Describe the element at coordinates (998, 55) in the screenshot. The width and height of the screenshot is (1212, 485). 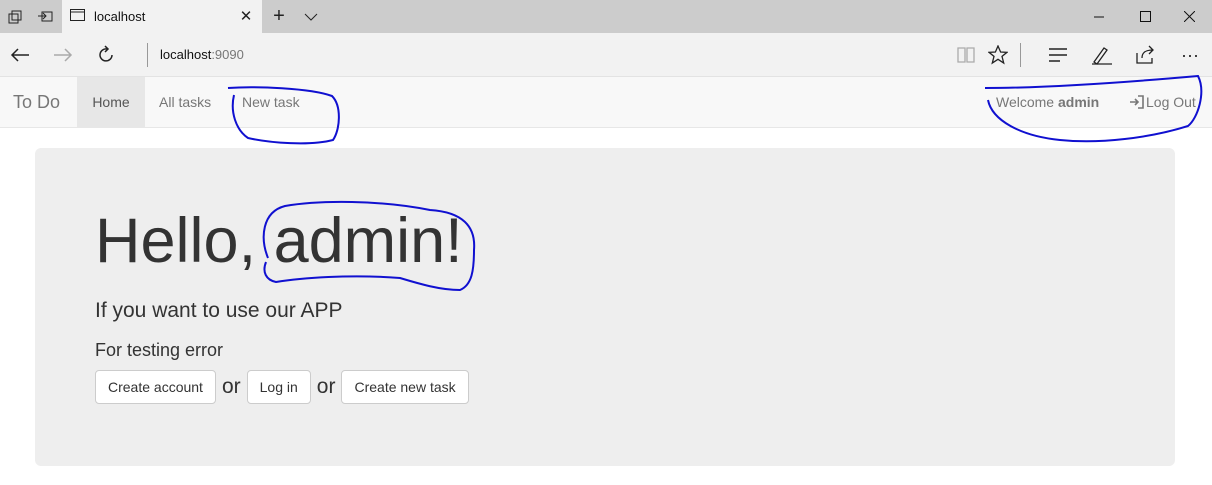
I see `favorite-star-icon` at that location.